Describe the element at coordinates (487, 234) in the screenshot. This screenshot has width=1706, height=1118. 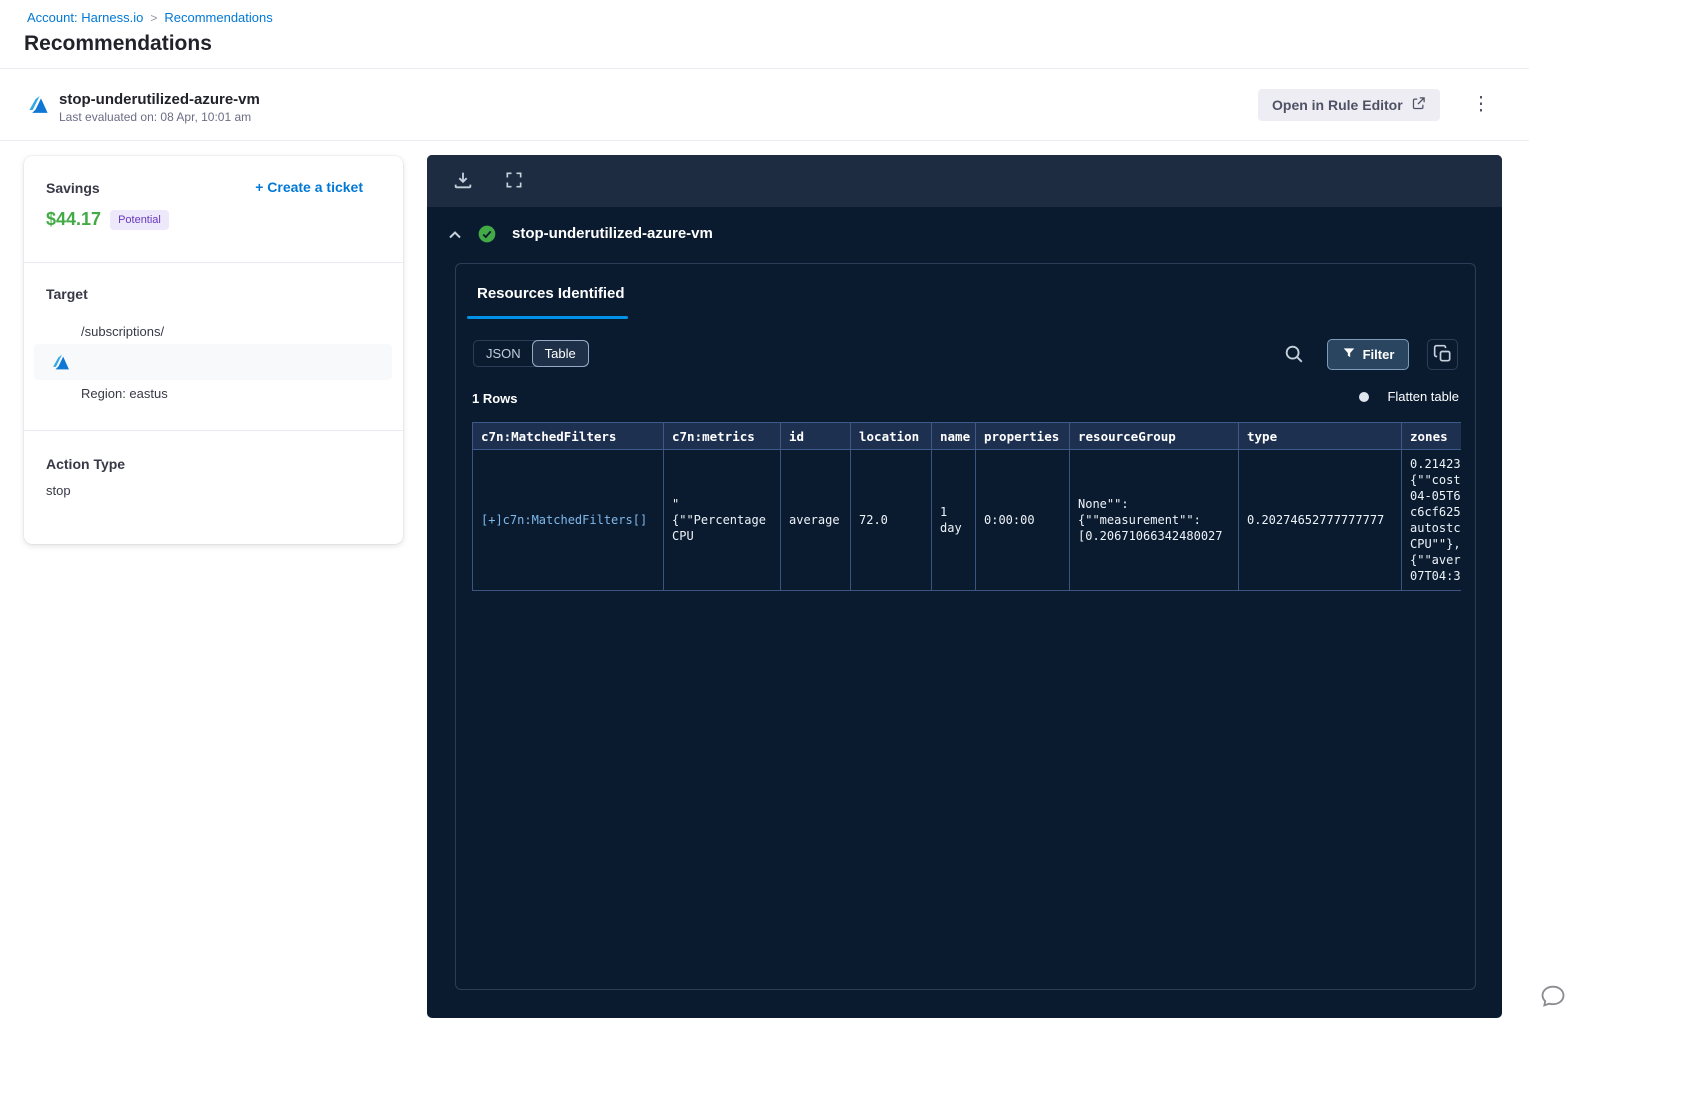
I see `check-circle-icon` at that location.